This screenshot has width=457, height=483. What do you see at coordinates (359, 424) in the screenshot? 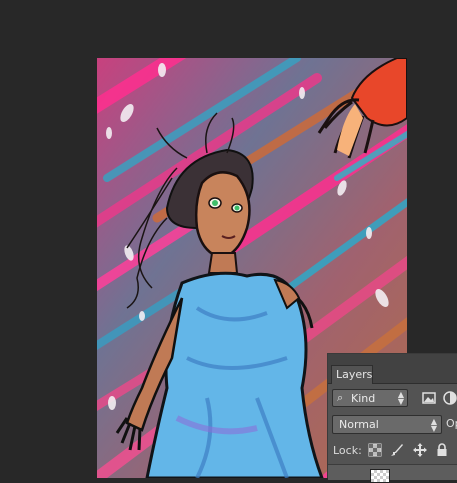
I see `blend-mode-label: Normal` at bounding box center [359, 424].